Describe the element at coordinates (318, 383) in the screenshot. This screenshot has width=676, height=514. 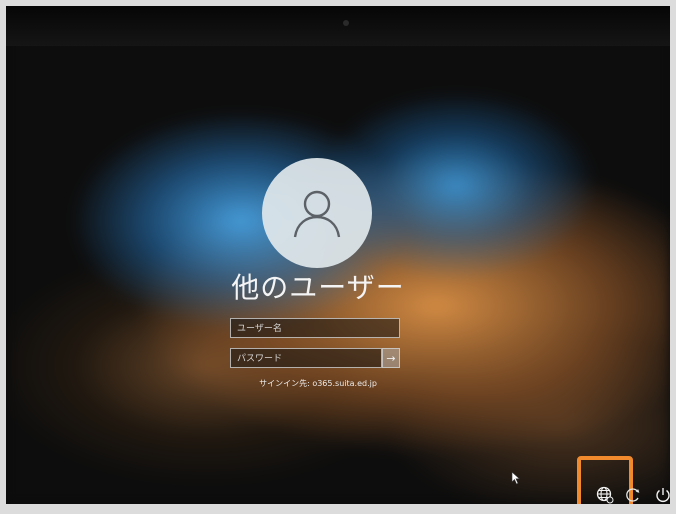
I see `signin-domain: サインイン先: o365.suita.ed.jp` at that location.